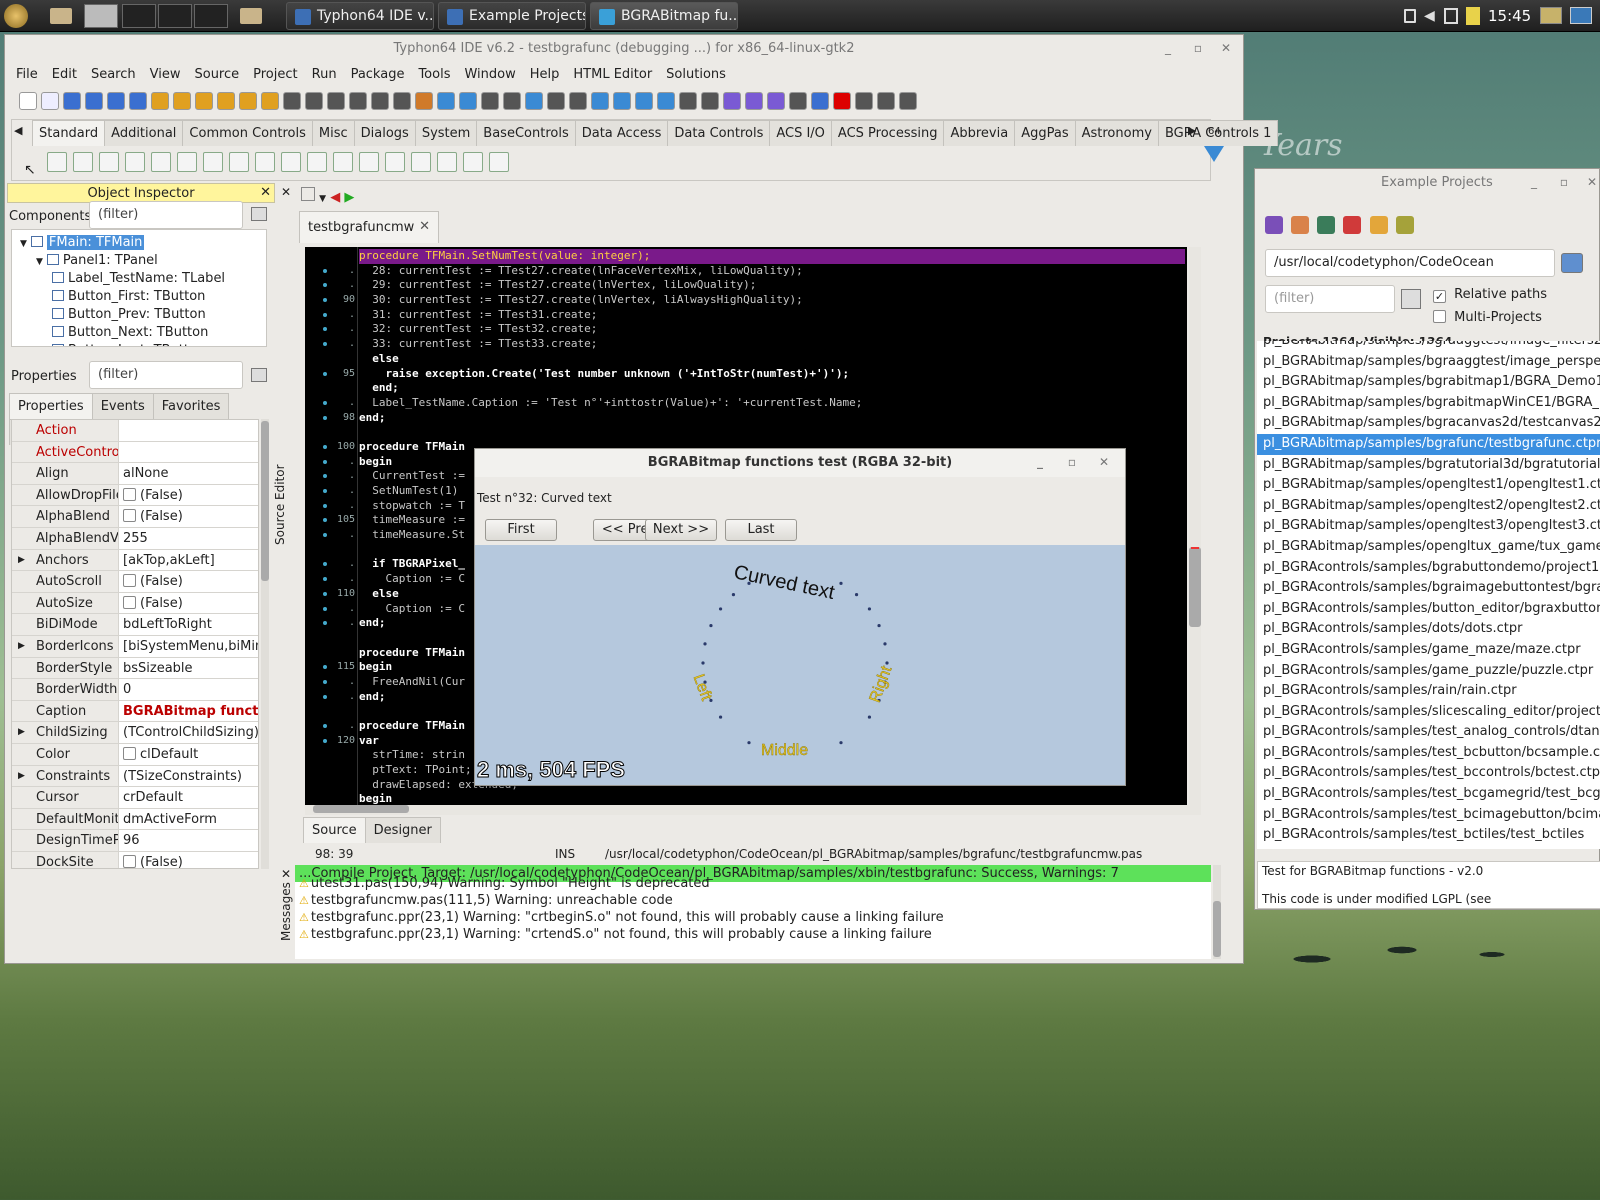 This screenshot has height=1200, width=1600. I want to click on messages-close: ✕, so click(286, 874).